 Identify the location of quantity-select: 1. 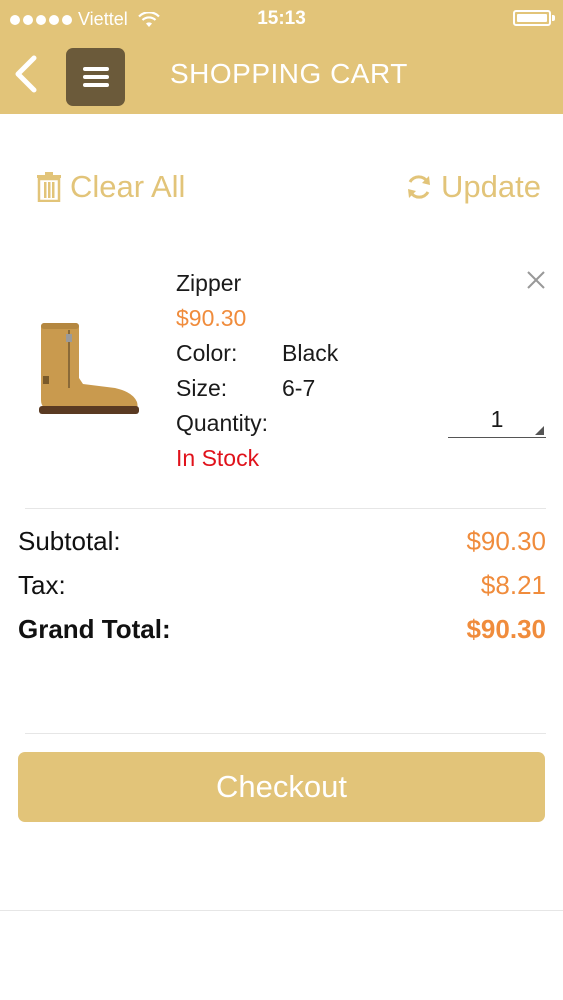
(497, 421).